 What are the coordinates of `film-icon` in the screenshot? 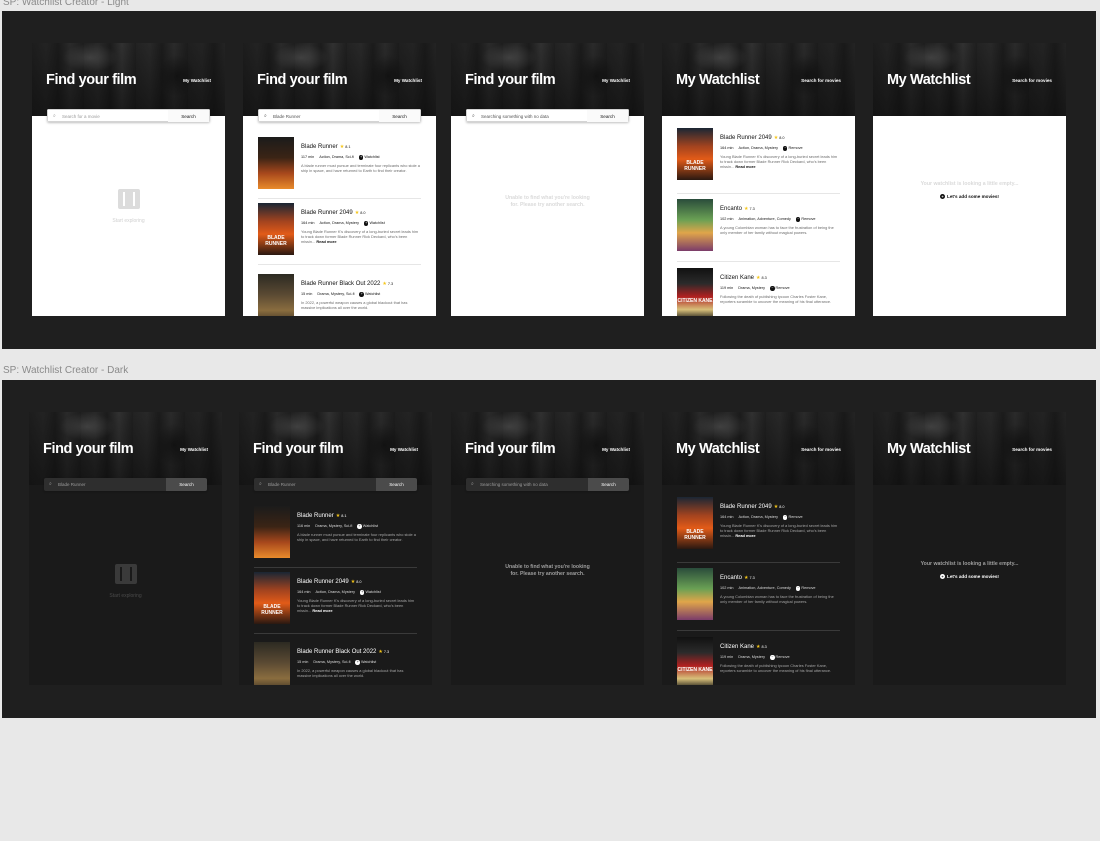 It's located at (128, 199).